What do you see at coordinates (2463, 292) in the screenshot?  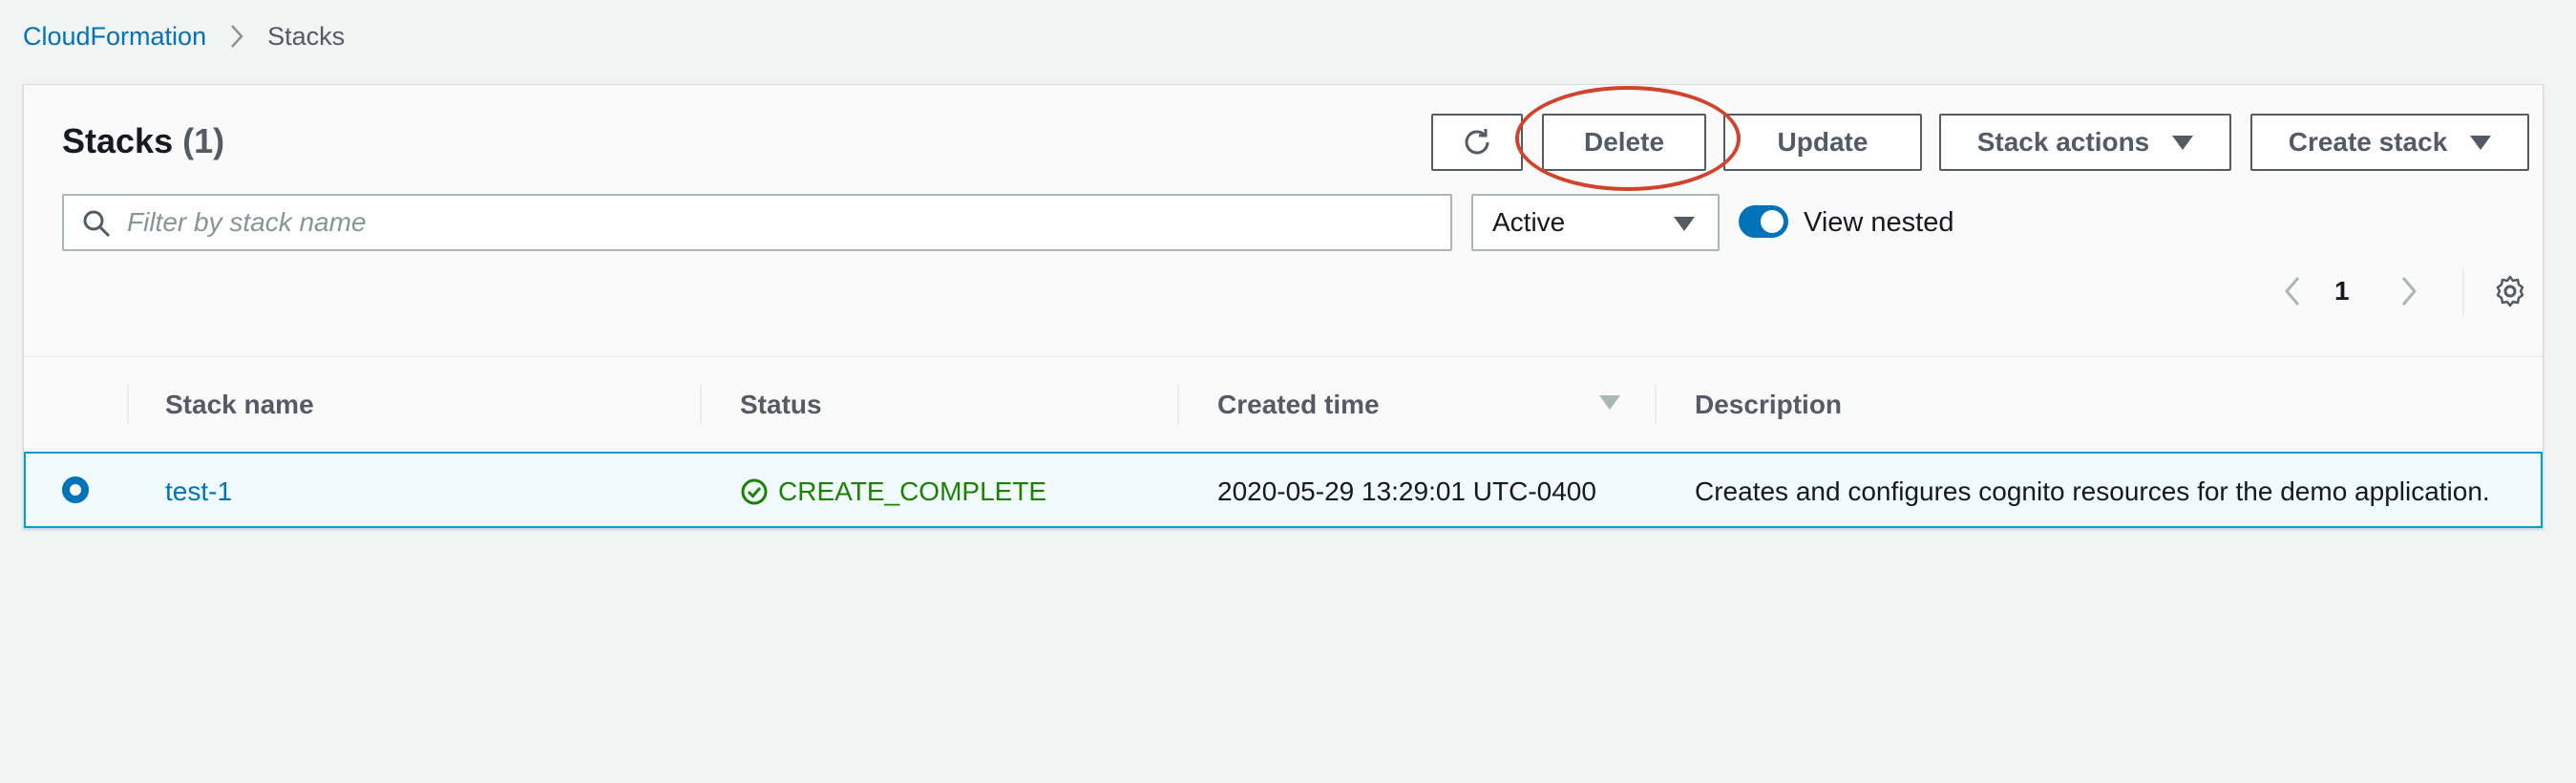 I see `pagination-divider` at bounding box center [2463, 292].